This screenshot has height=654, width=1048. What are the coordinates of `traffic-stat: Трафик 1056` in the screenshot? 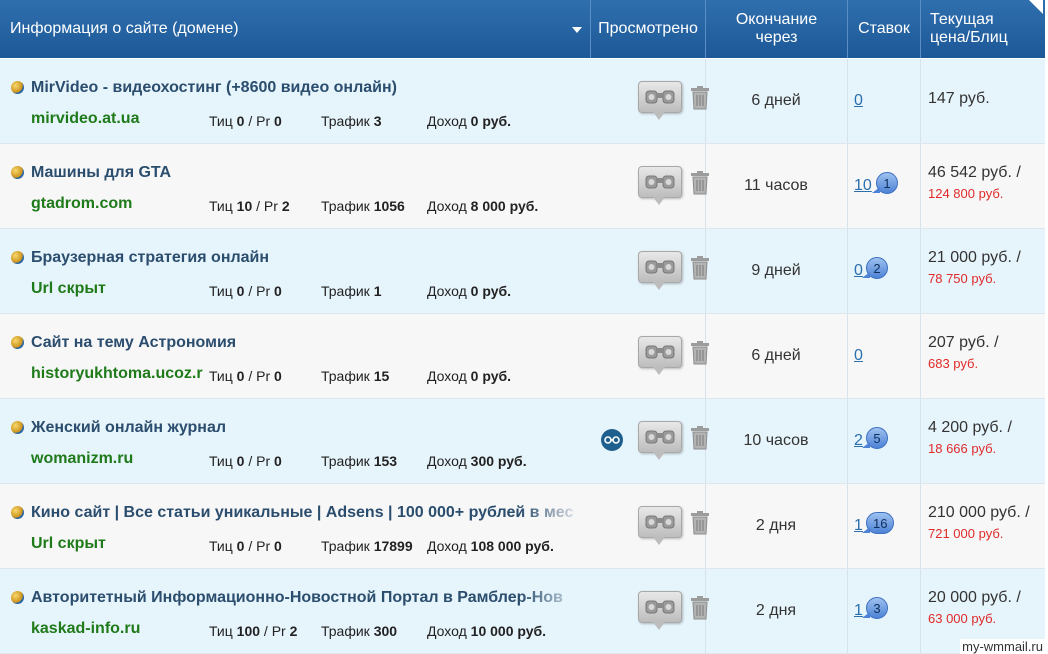 It's located at (363, 206).